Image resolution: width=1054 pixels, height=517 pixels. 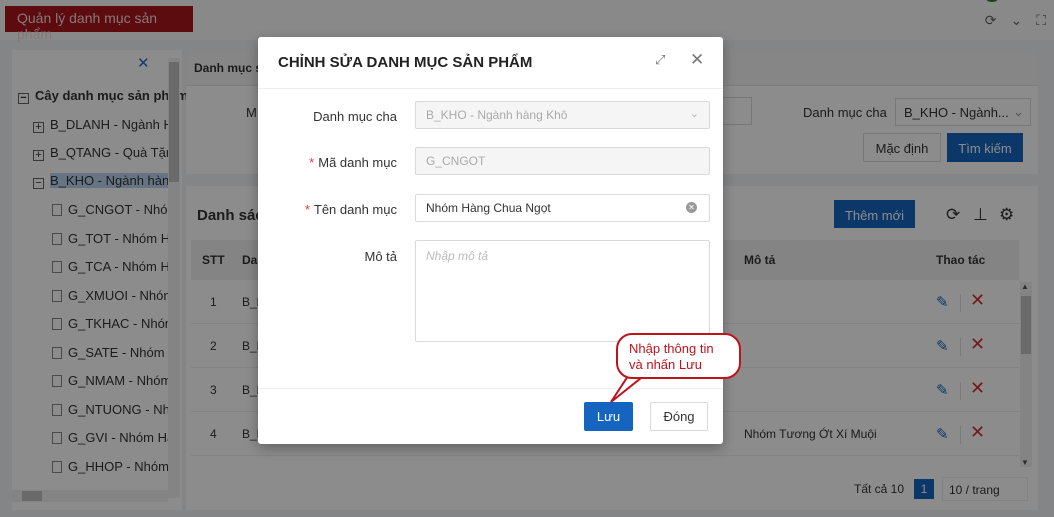 What do you see at coordinates (562, 208) in the screenshot?
I see `category-name-field: Nhóm Hàng Chua Ngọt ✕` at bounding box center [562, 208].